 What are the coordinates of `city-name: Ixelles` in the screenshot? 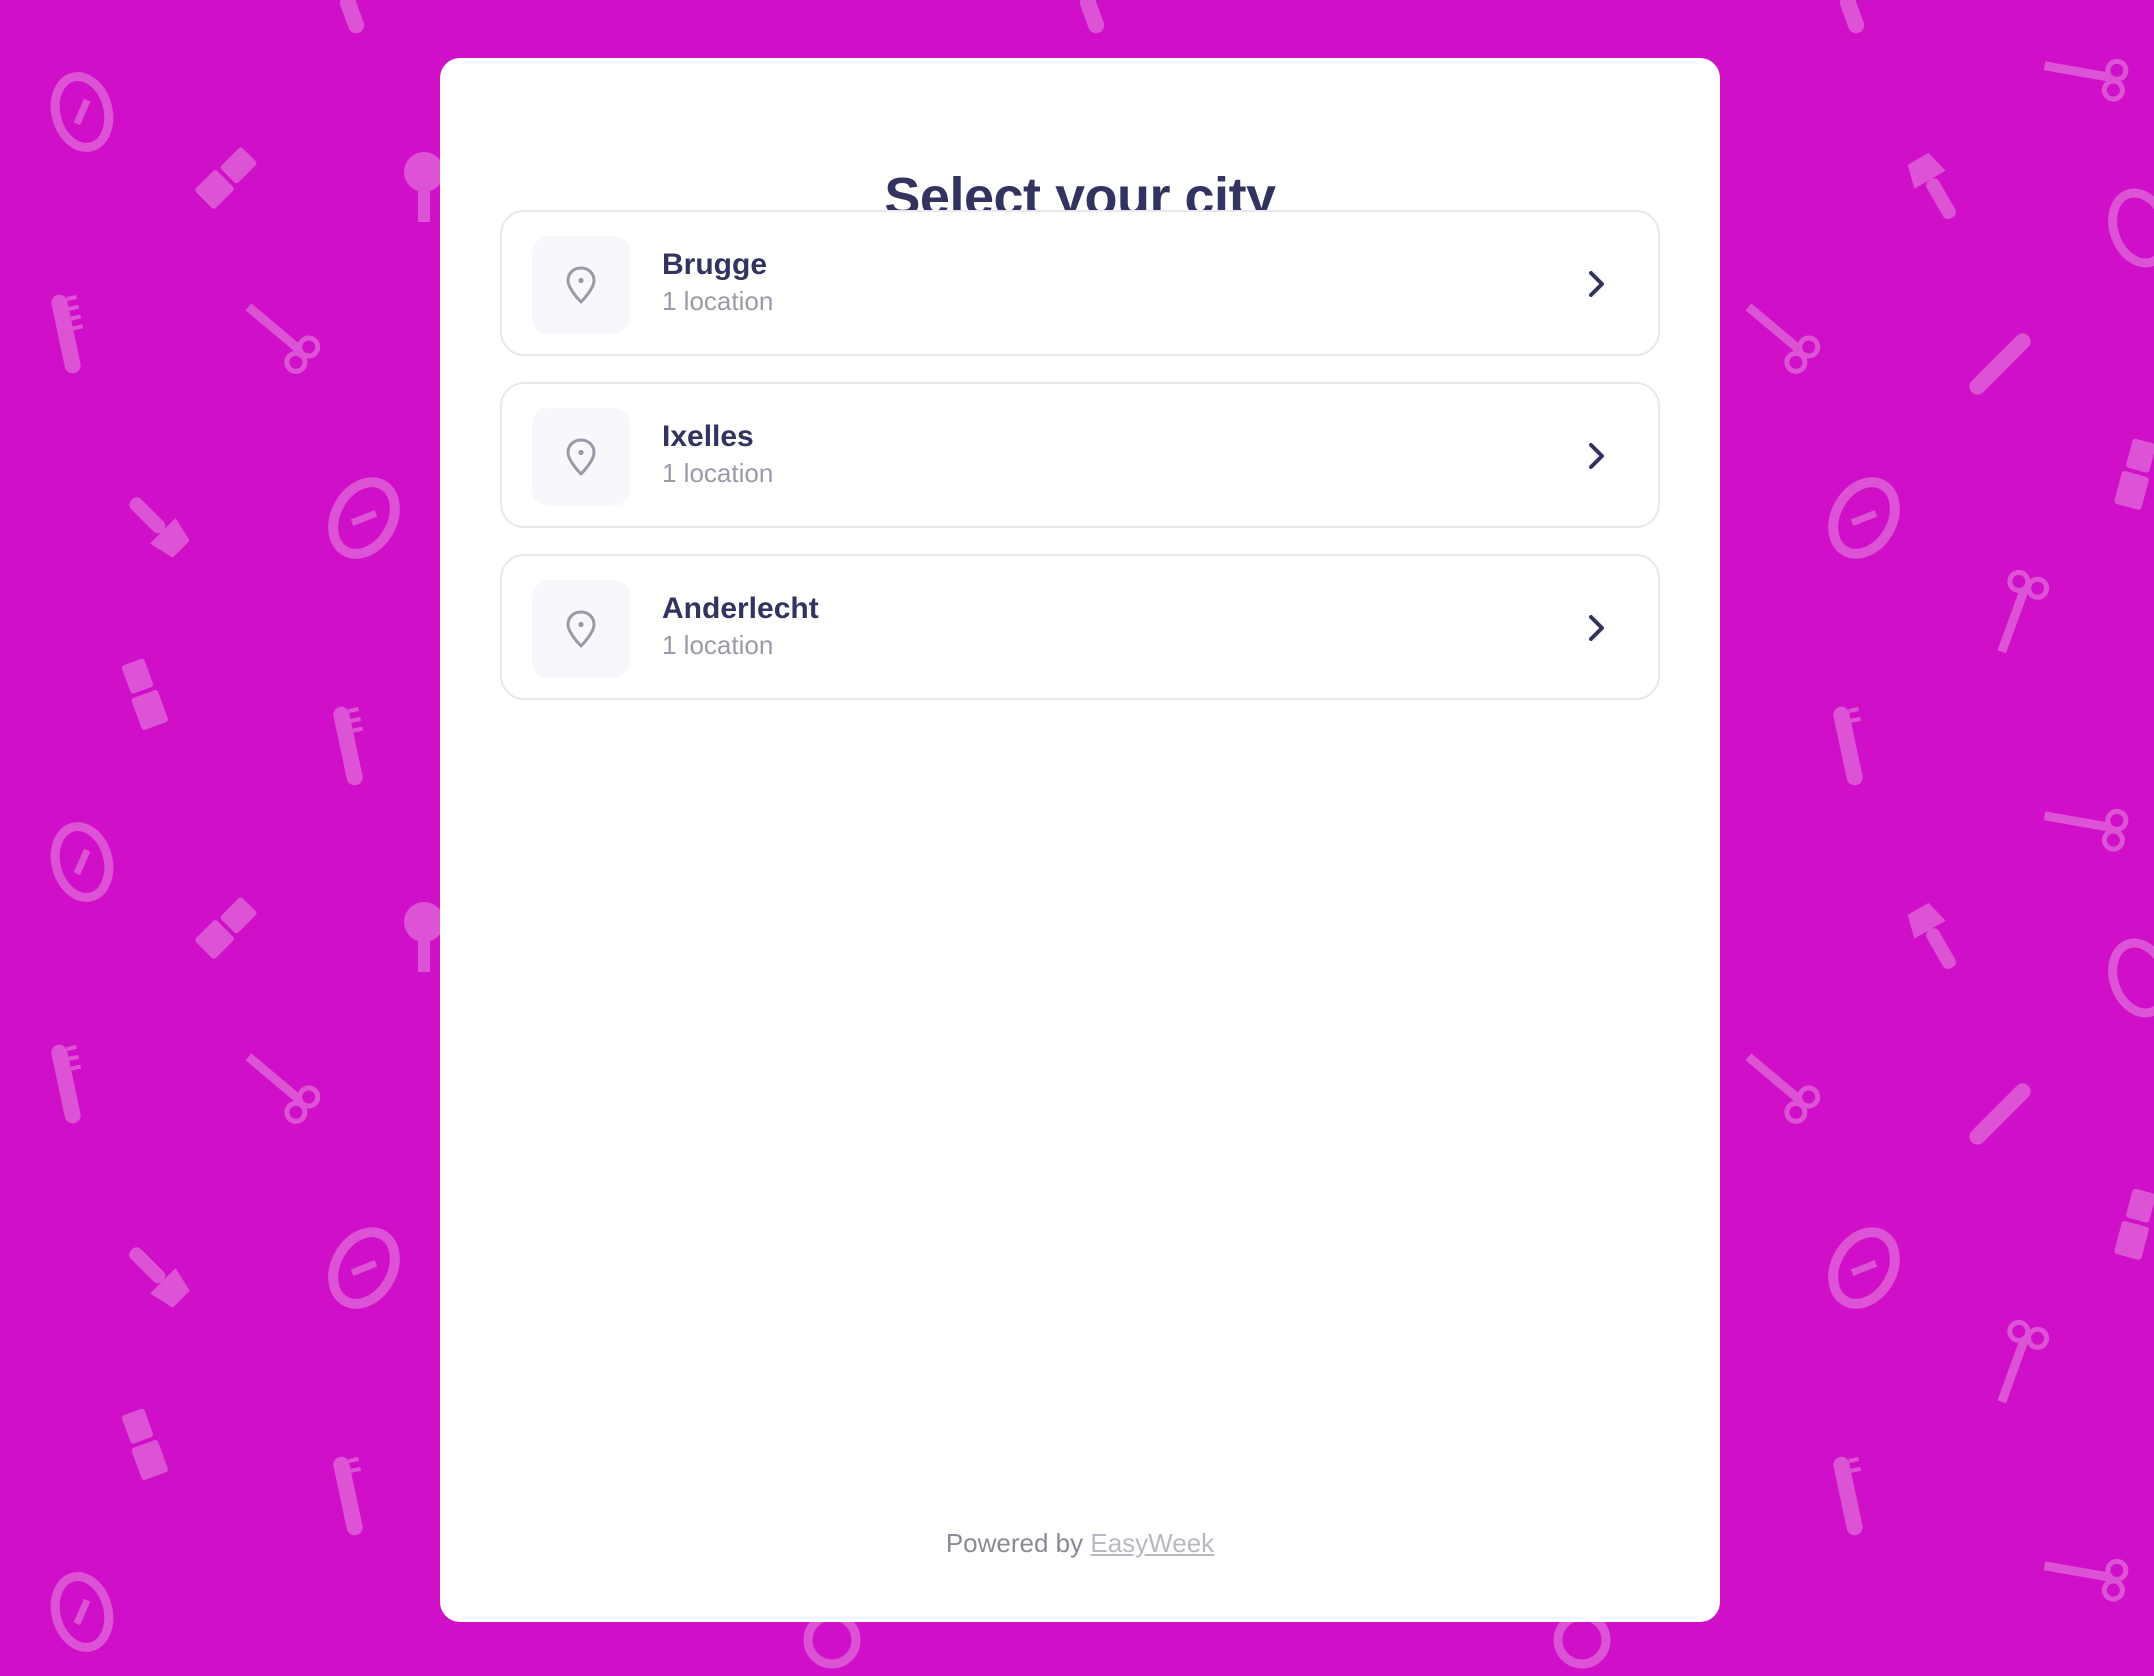 It's located at (708, 436).